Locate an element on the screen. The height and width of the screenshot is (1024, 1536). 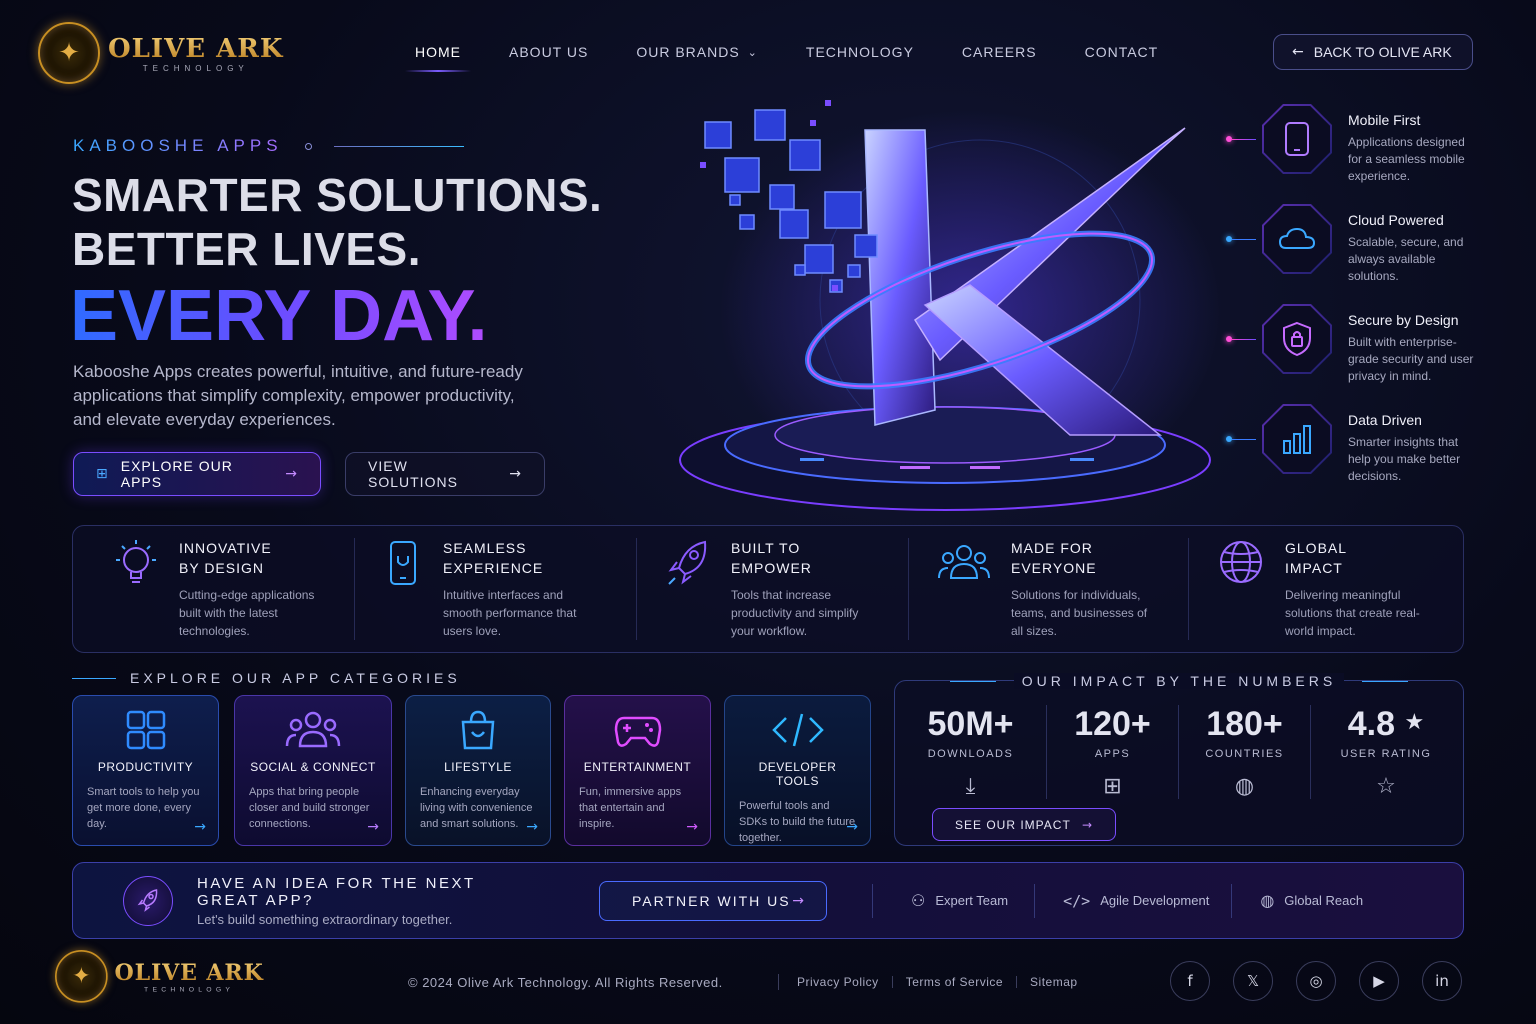
stat-apps: 120+ APPS ⊞ is located at coordinates (1113, 752).